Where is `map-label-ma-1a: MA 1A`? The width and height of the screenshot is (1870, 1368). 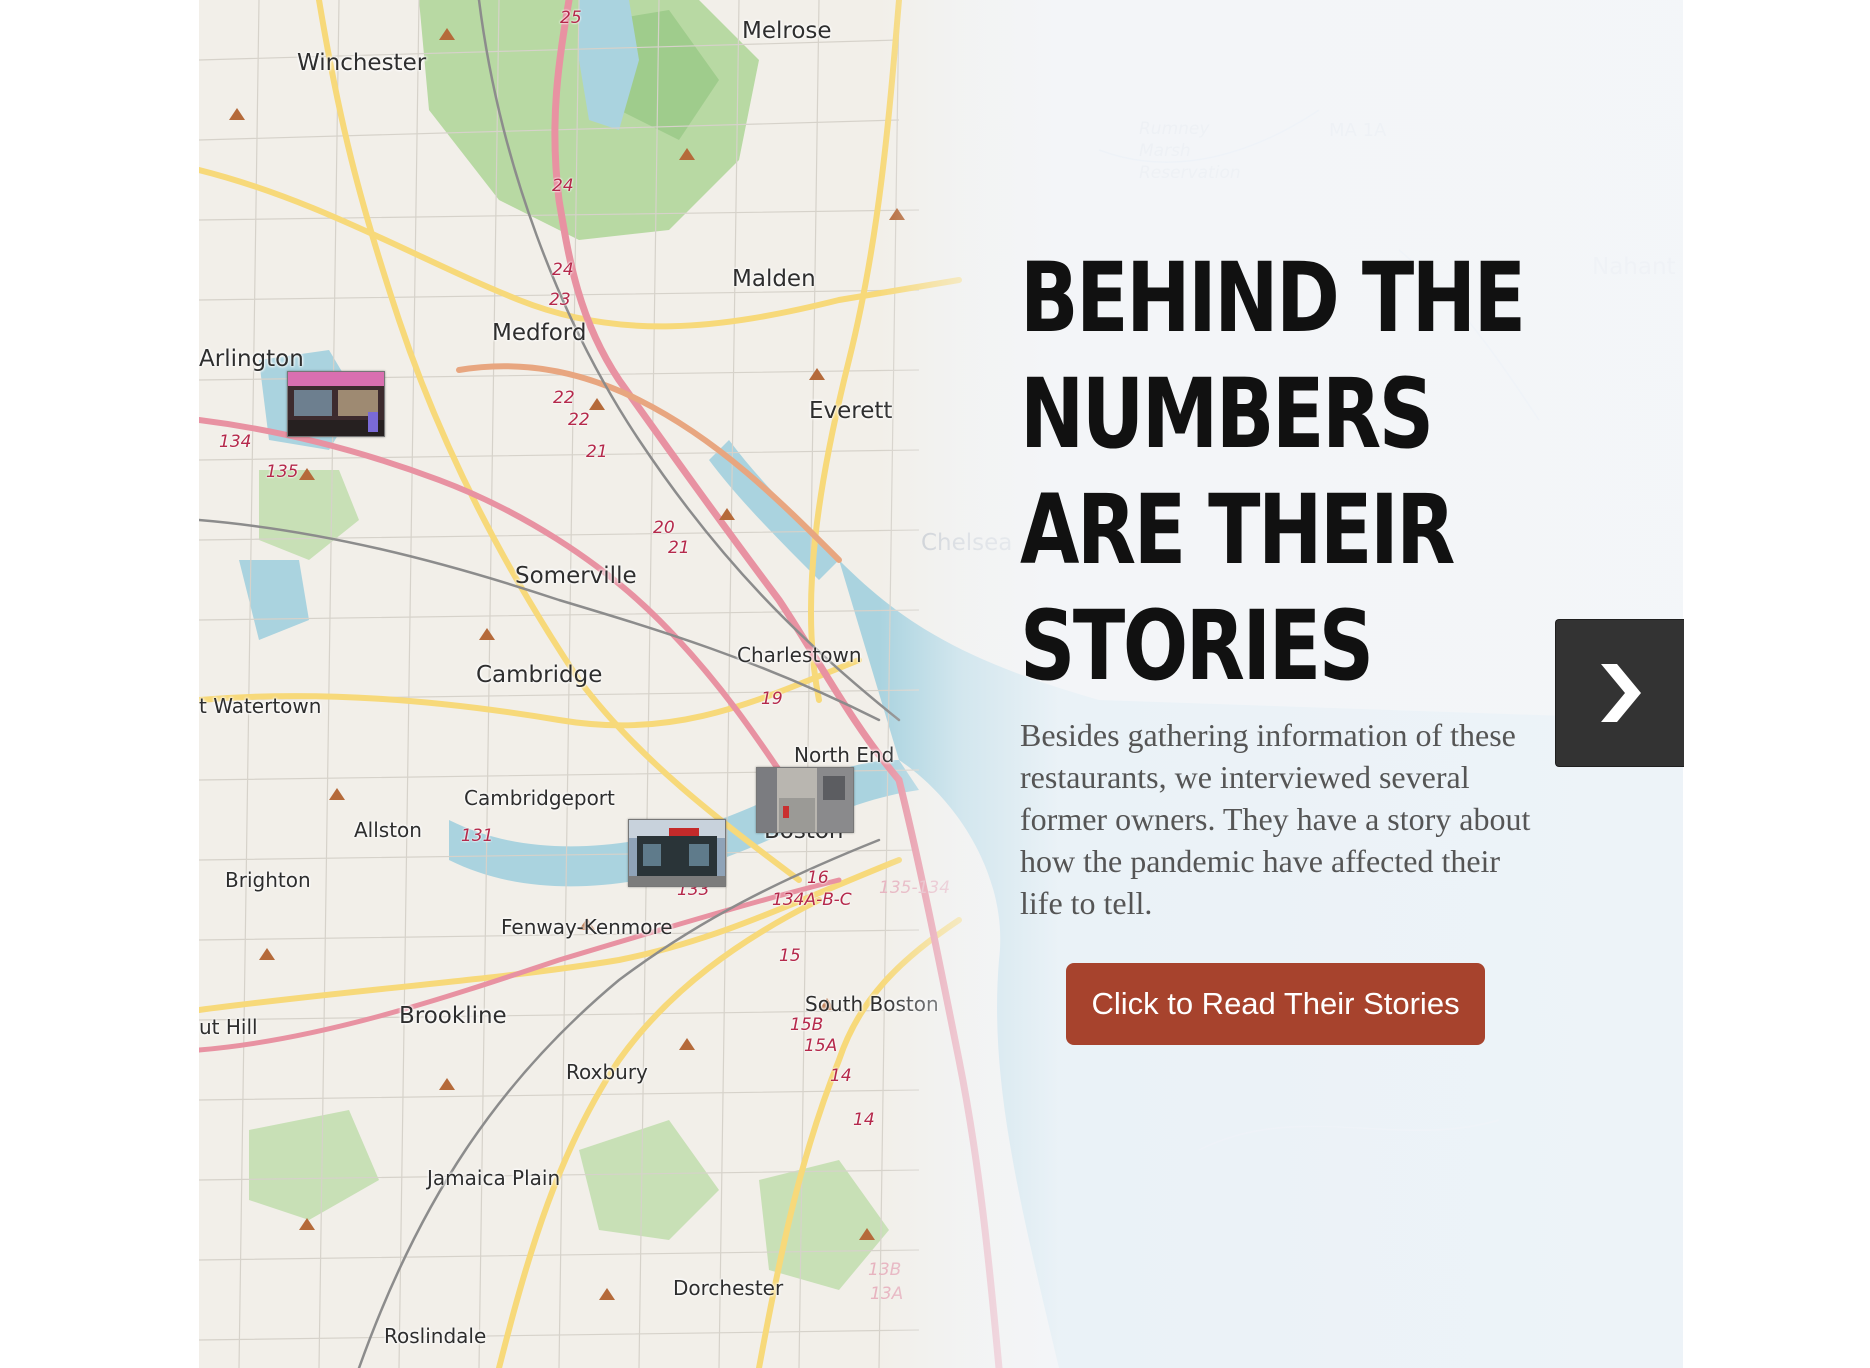
map-label-ma-1a: MA 1A is located at coordinates (1358, 130).